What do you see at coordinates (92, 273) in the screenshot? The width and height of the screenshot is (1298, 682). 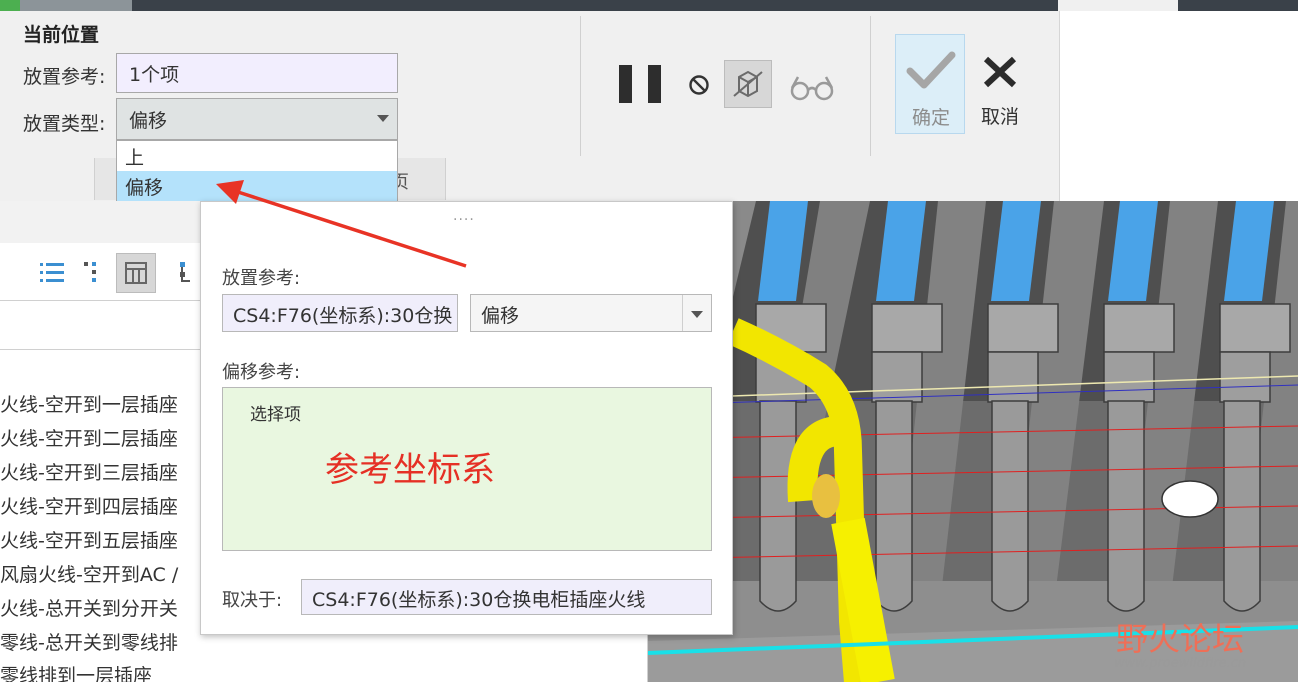 I see `expand-collapse-icon` at bounding box center [92, 273].